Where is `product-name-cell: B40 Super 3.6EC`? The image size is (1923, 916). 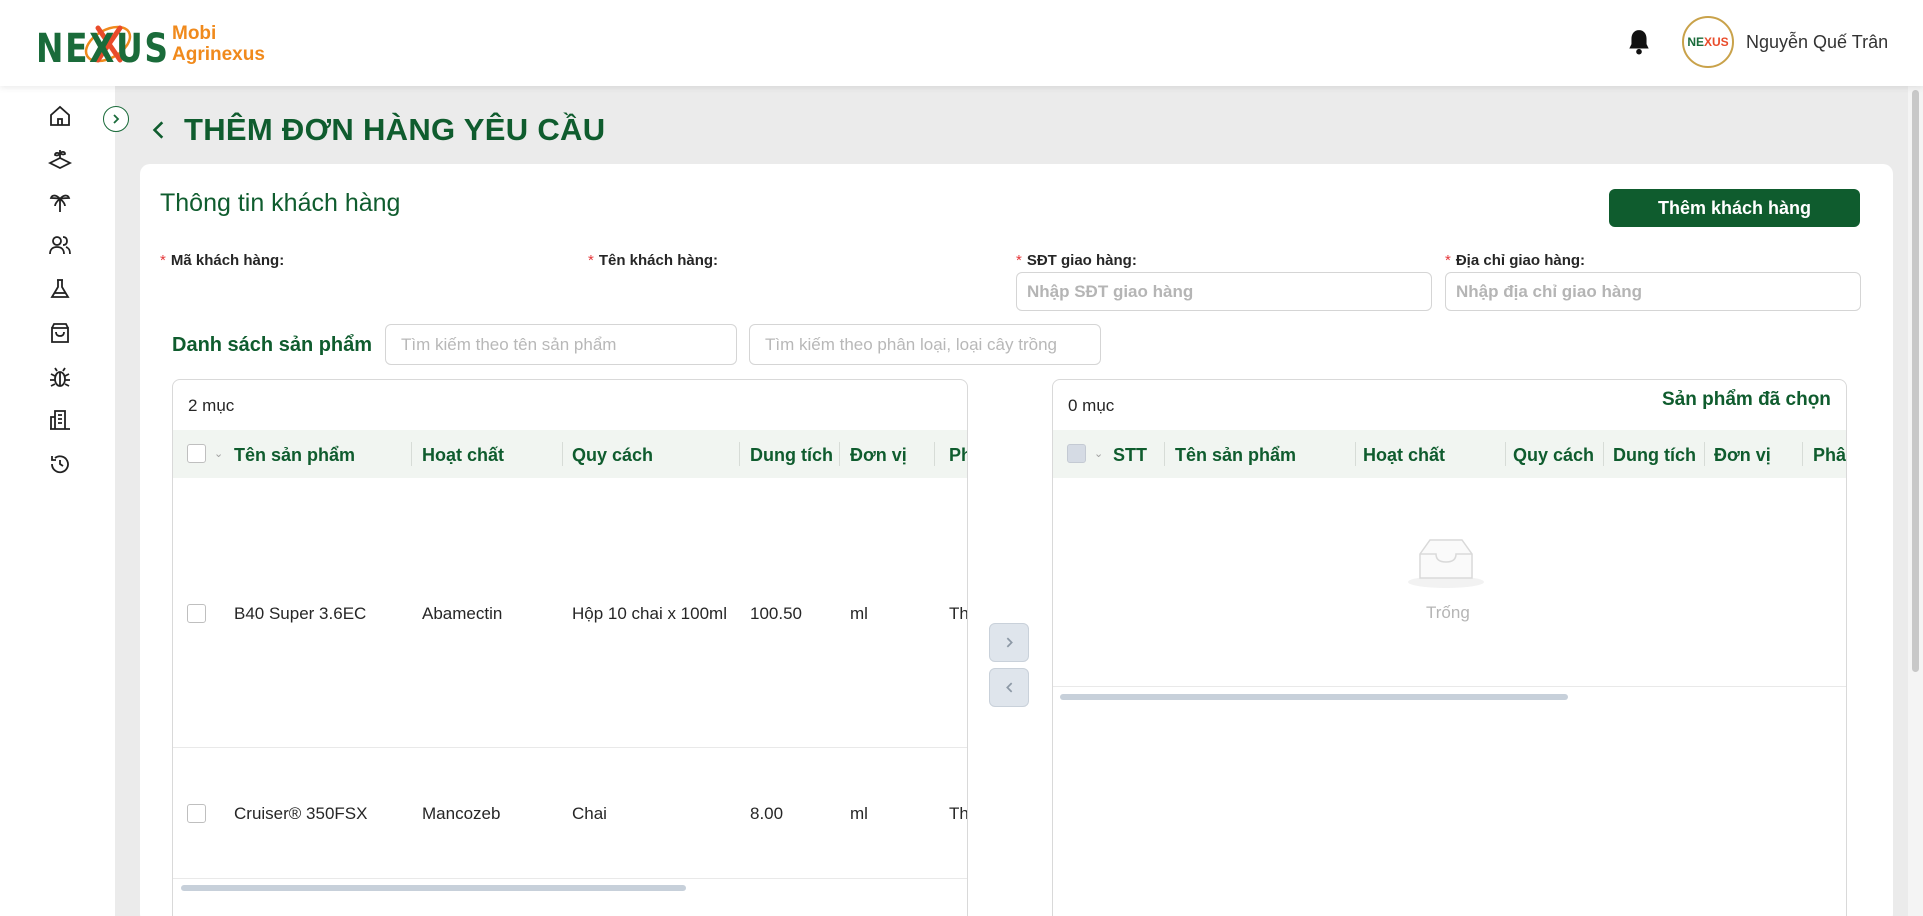 product-name-cell: B40 Super 3.6EC is located at coordinates (300, 613).